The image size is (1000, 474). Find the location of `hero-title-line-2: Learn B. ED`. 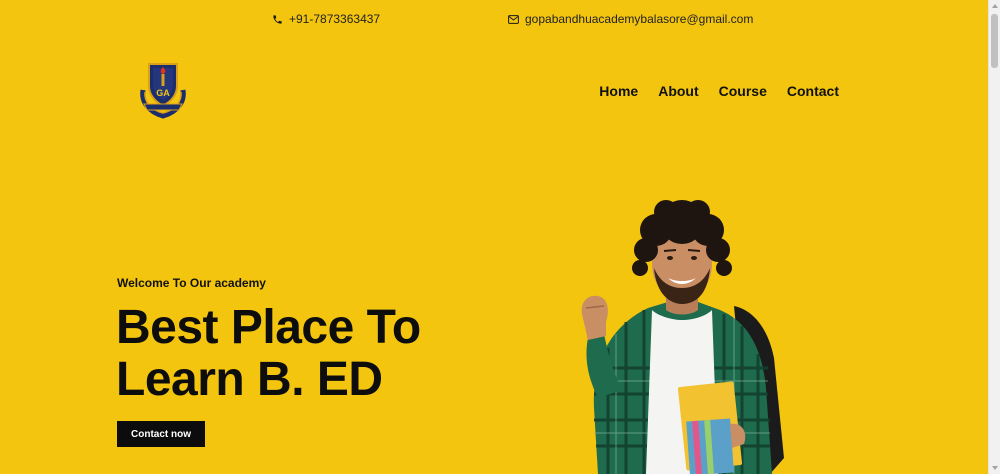

hero-title-line-2: Learn B. ED is located at coordinates (249, 379).